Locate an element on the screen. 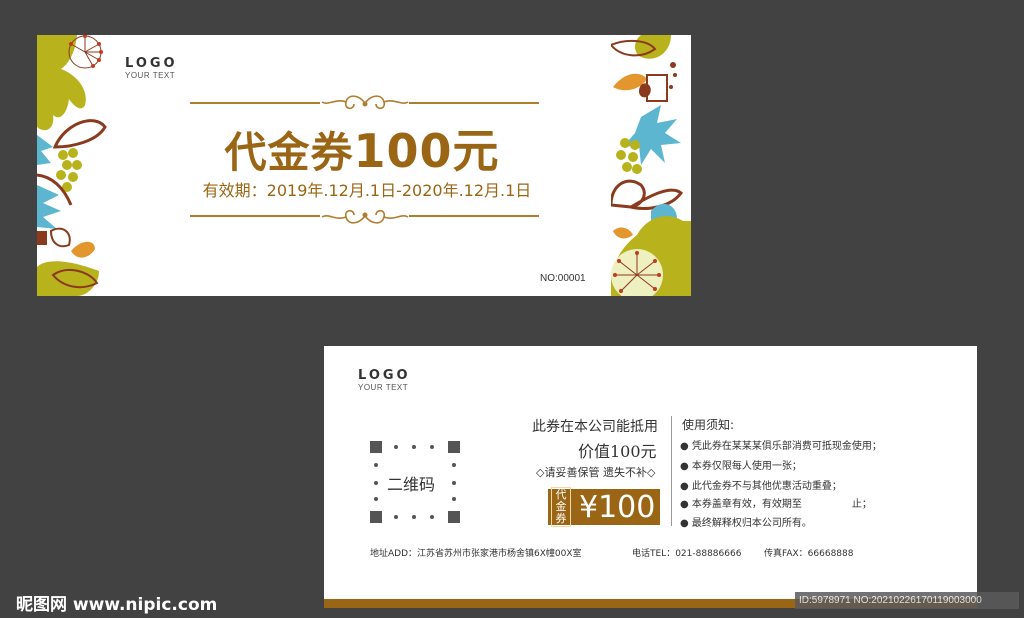  price-tag: 代金券 ¥100 is located at coordinates (604, 507).